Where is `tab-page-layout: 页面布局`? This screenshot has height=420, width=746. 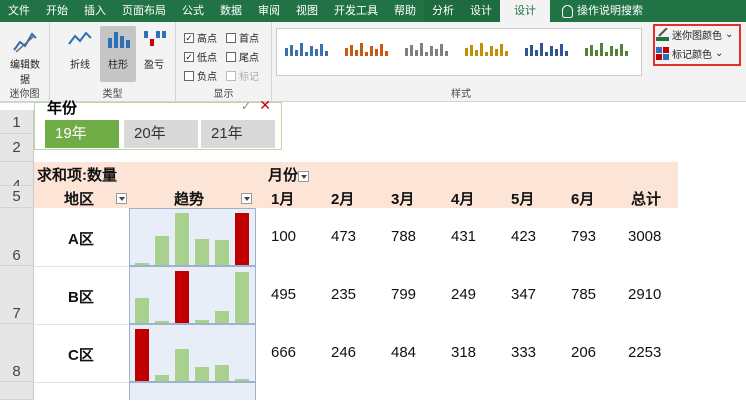 tab-page-layout: 页面布局 is located at coordinates (144, 11).